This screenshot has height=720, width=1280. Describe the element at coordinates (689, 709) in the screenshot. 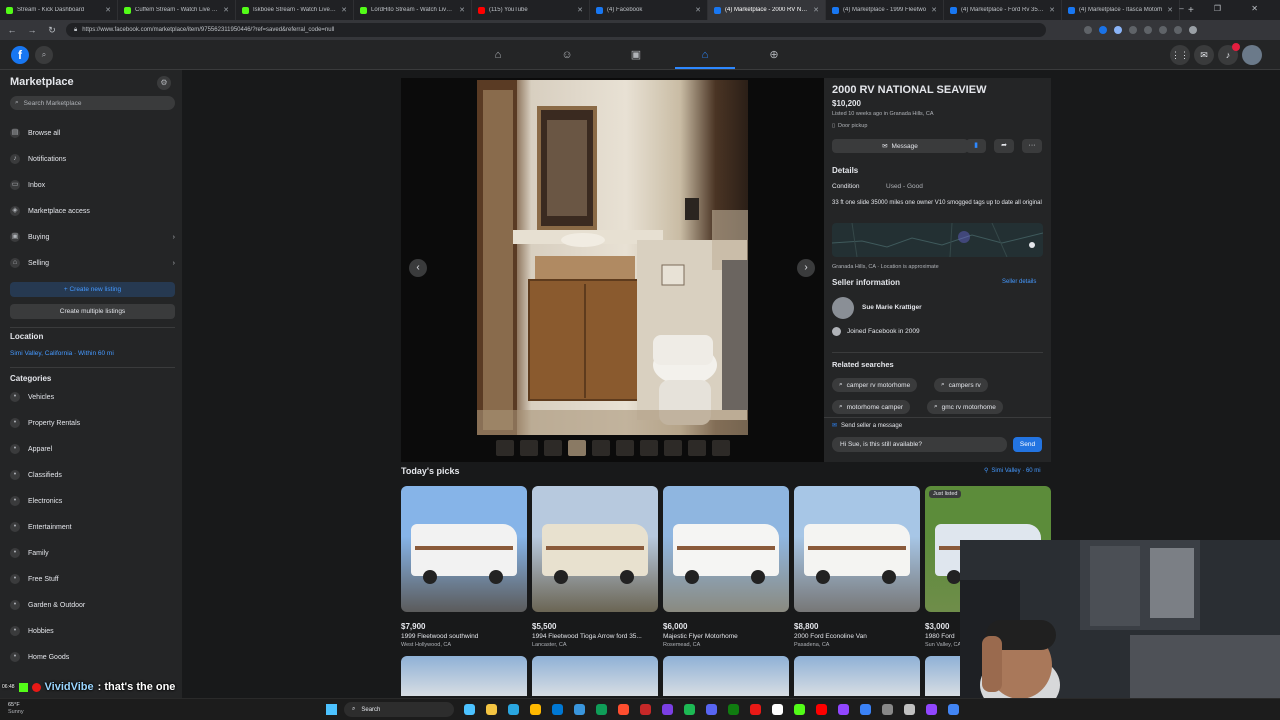

I see `spotify-icon` at that location.